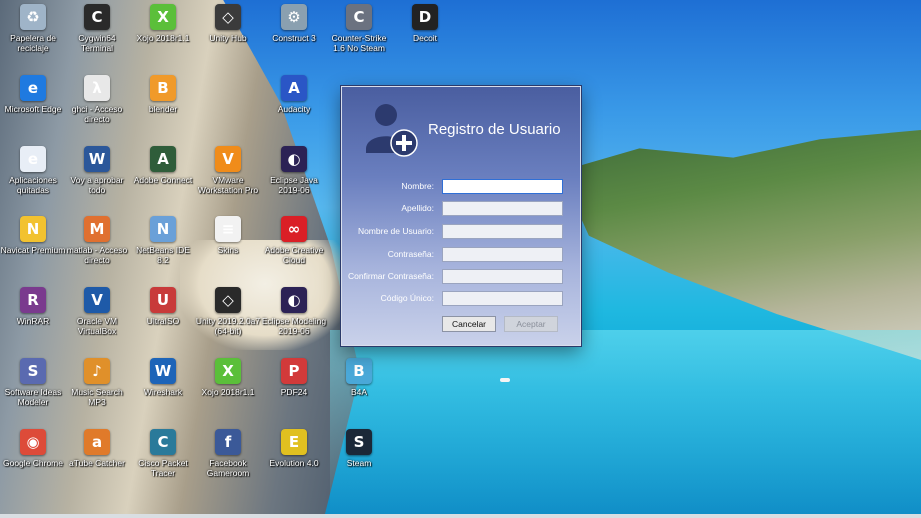 Image resolution: width=921 pixels, height=518 pixels. Describe the element at coordinates (33, 382) in the screenshot. I see `desktop-shortcut: S Software Ideas Modeler` at that location.